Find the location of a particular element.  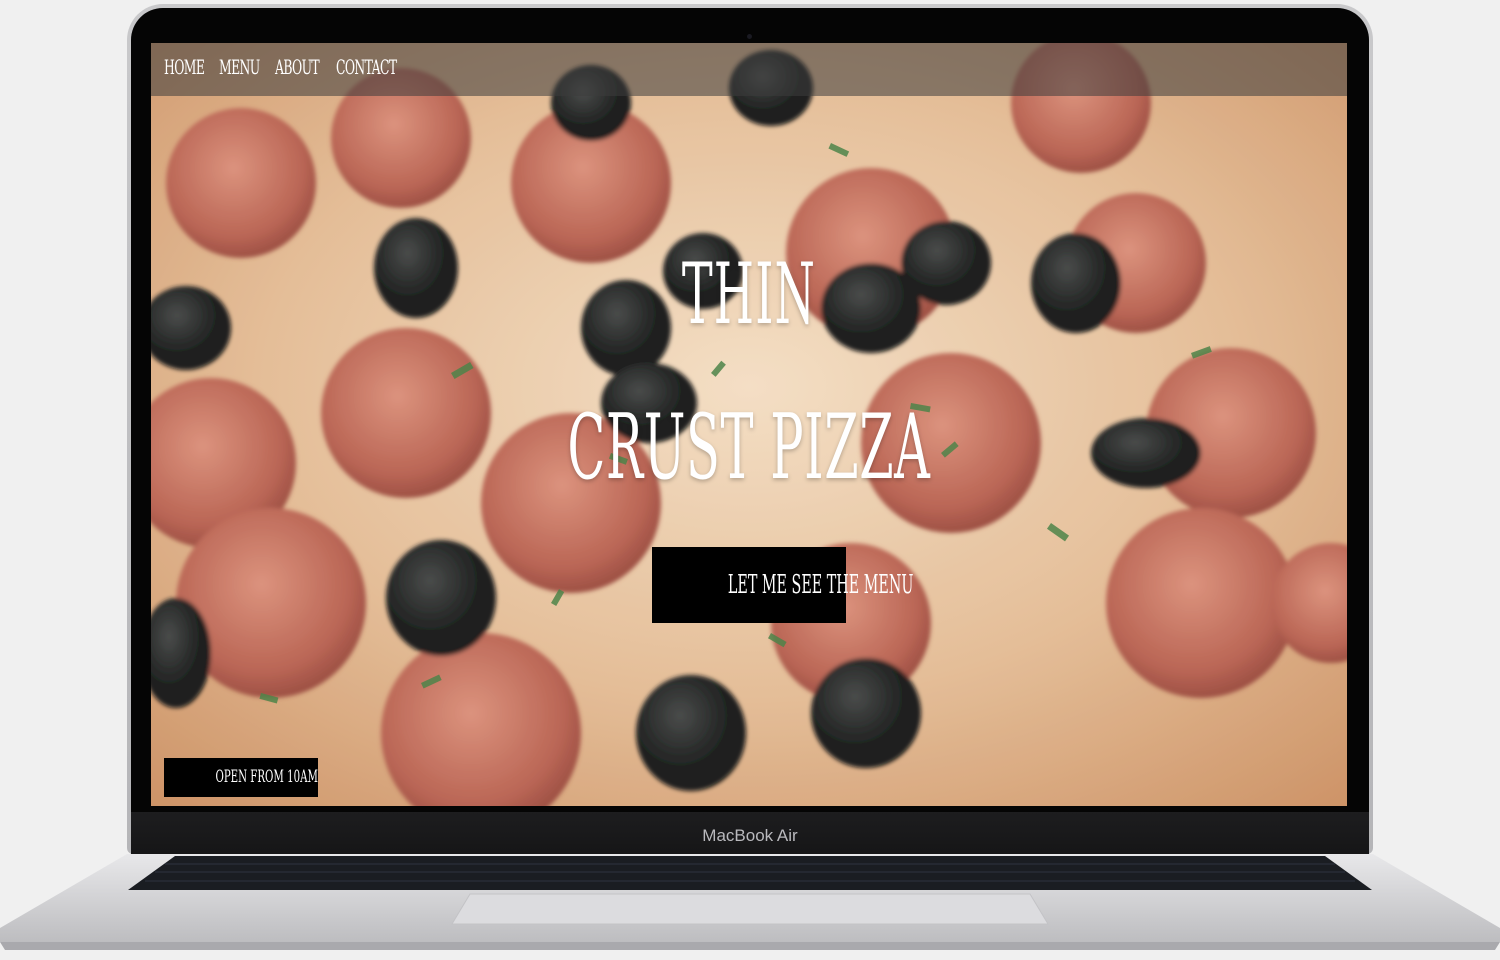

top-navigation: HOME MENU ABOUT CONTACT is located at coordinates (749, 69).